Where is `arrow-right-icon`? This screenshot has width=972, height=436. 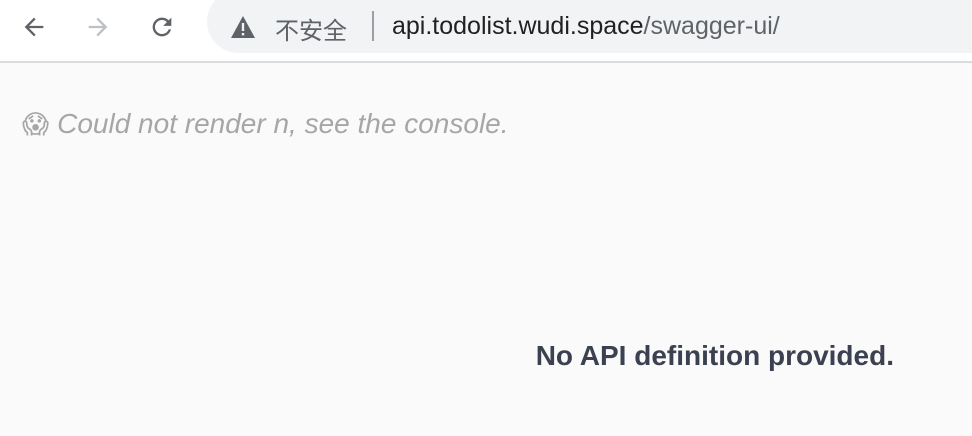 arrow-right-icon is located at coordinates (98, 27).